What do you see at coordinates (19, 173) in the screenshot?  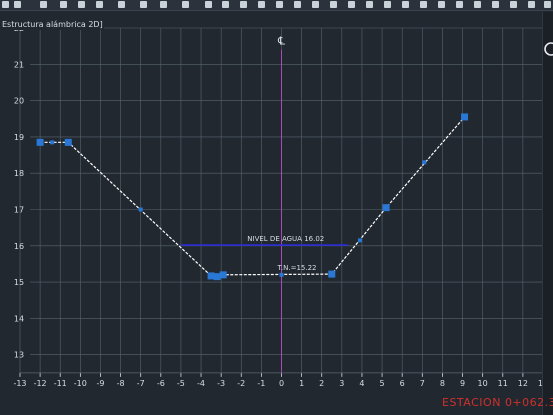 I see `y-tick-label: 18` at bounding box center [19, 173].